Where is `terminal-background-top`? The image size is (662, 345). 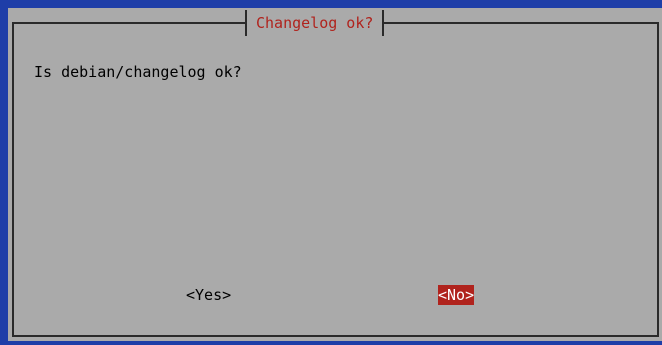
terminal-background-top is located at coordinates (331, 4).